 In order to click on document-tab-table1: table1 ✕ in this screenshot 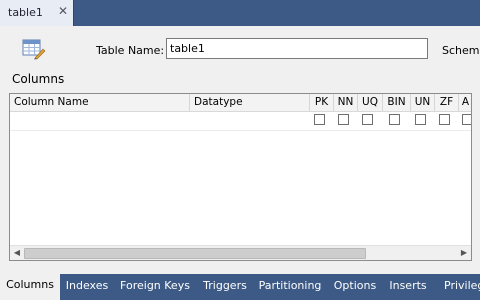, I will do `click(37, 13)`.